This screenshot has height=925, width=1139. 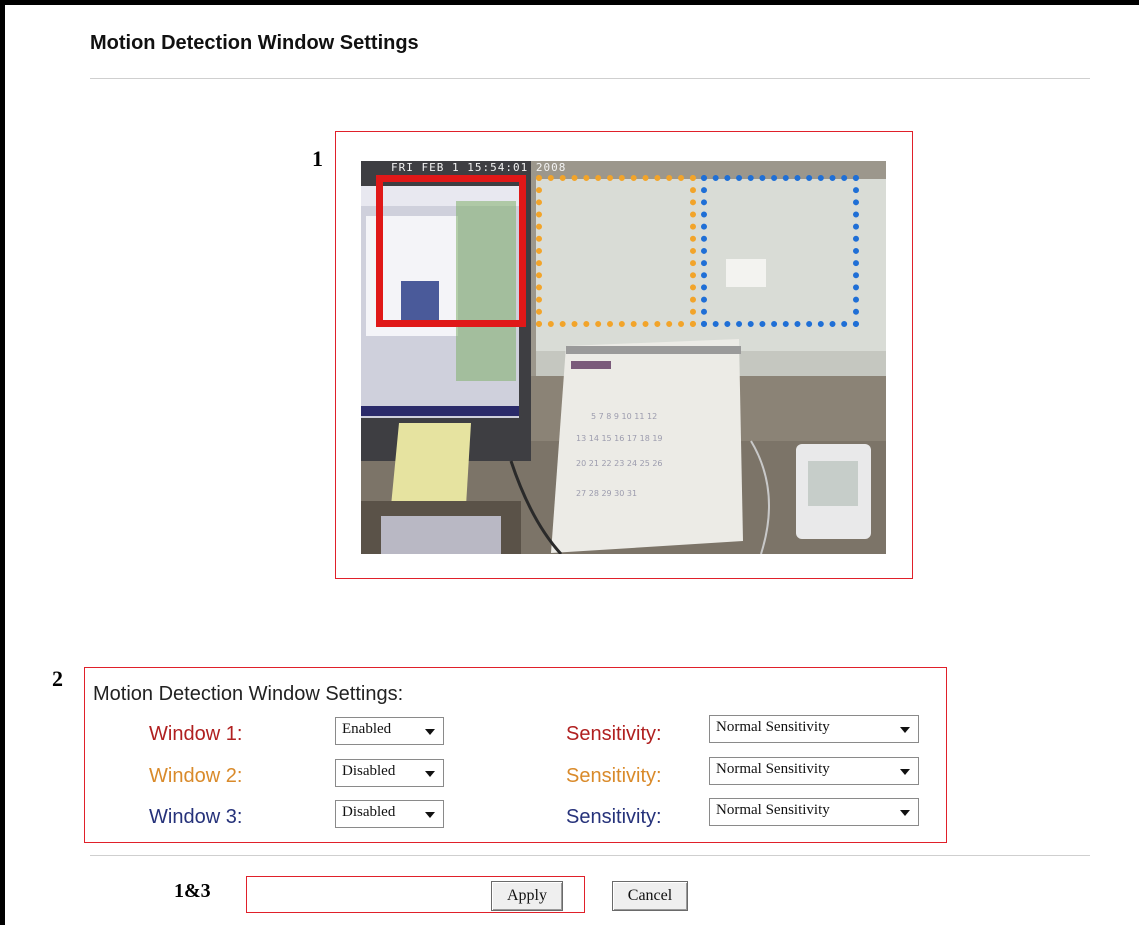 I want to click on window-1-state-value: Enabled, so click(x=367, y=729).